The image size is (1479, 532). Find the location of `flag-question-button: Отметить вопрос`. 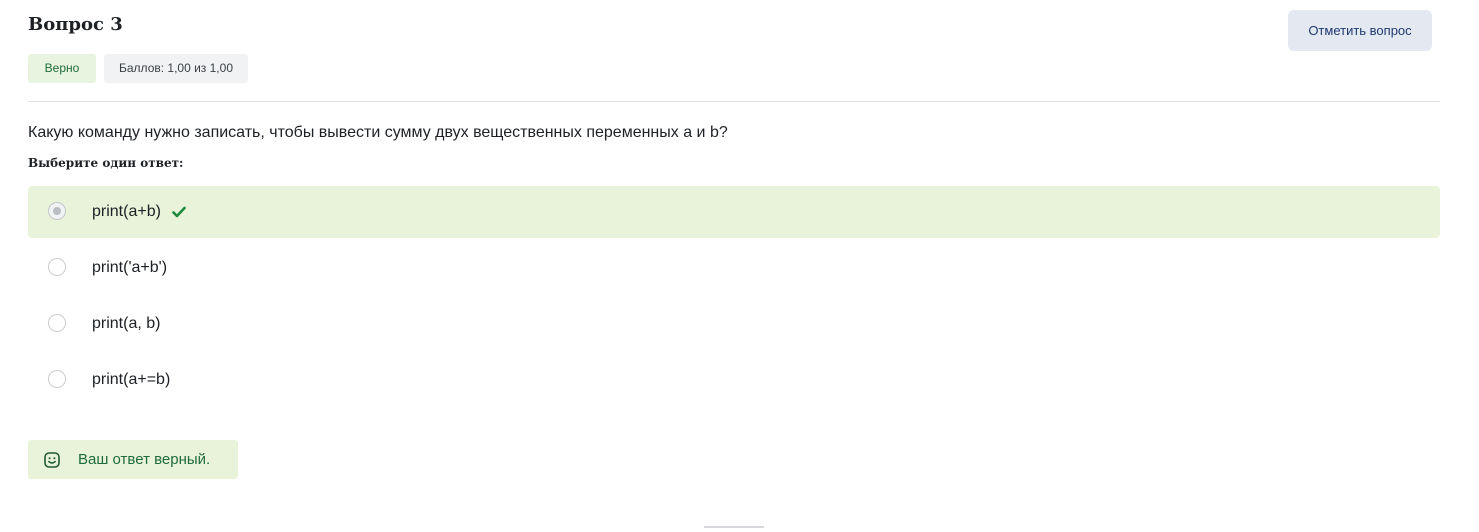

flag-question-button: Отметить вопрос is located at coordinates (1360, 30).